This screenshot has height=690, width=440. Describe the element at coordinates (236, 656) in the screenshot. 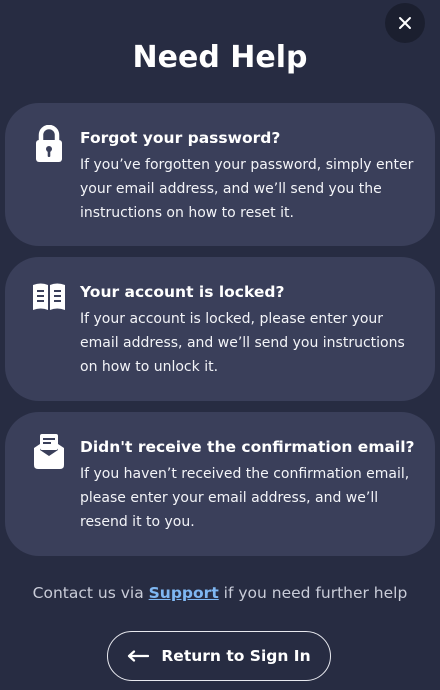

I see `return-button-label: Return to Sign In` at that location.